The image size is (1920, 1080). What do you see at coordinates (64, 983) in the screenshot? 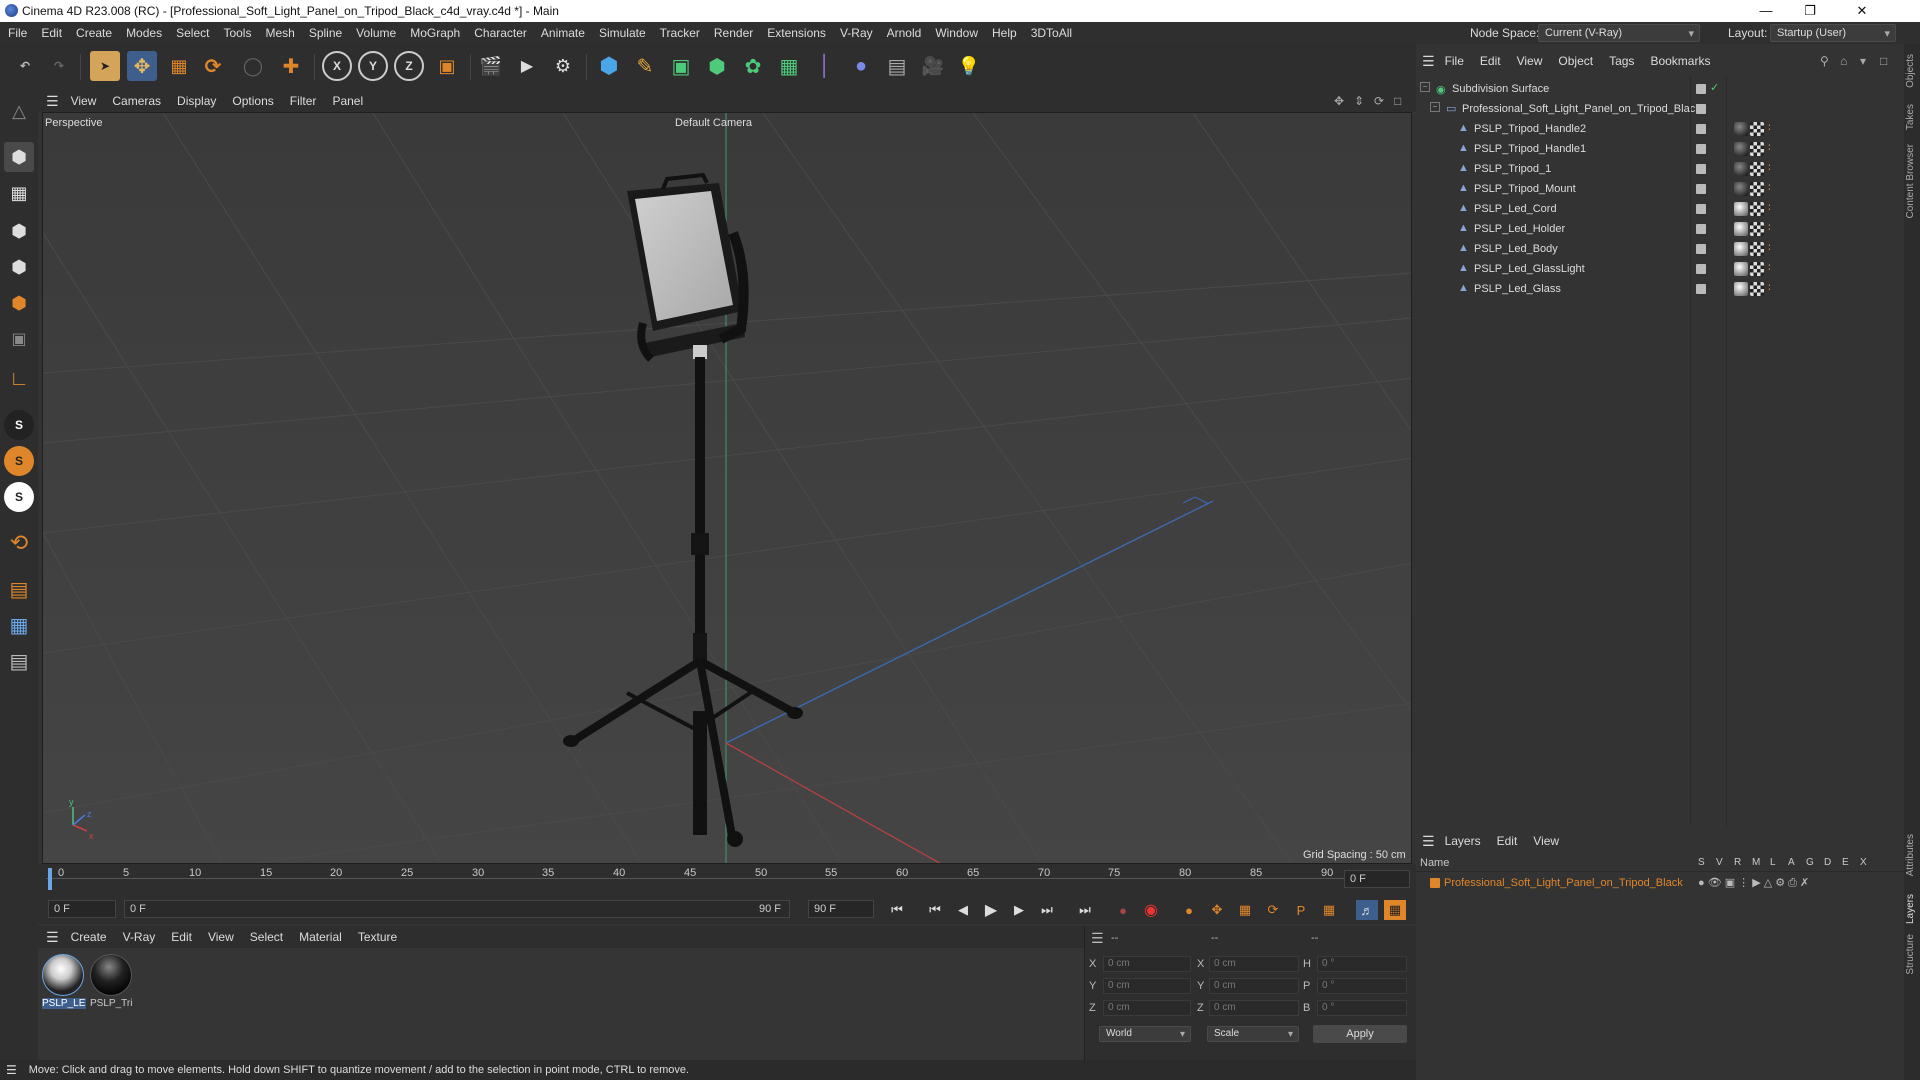
I see `material-swatch: PSLP_LE` at bounding box center [64, 983].